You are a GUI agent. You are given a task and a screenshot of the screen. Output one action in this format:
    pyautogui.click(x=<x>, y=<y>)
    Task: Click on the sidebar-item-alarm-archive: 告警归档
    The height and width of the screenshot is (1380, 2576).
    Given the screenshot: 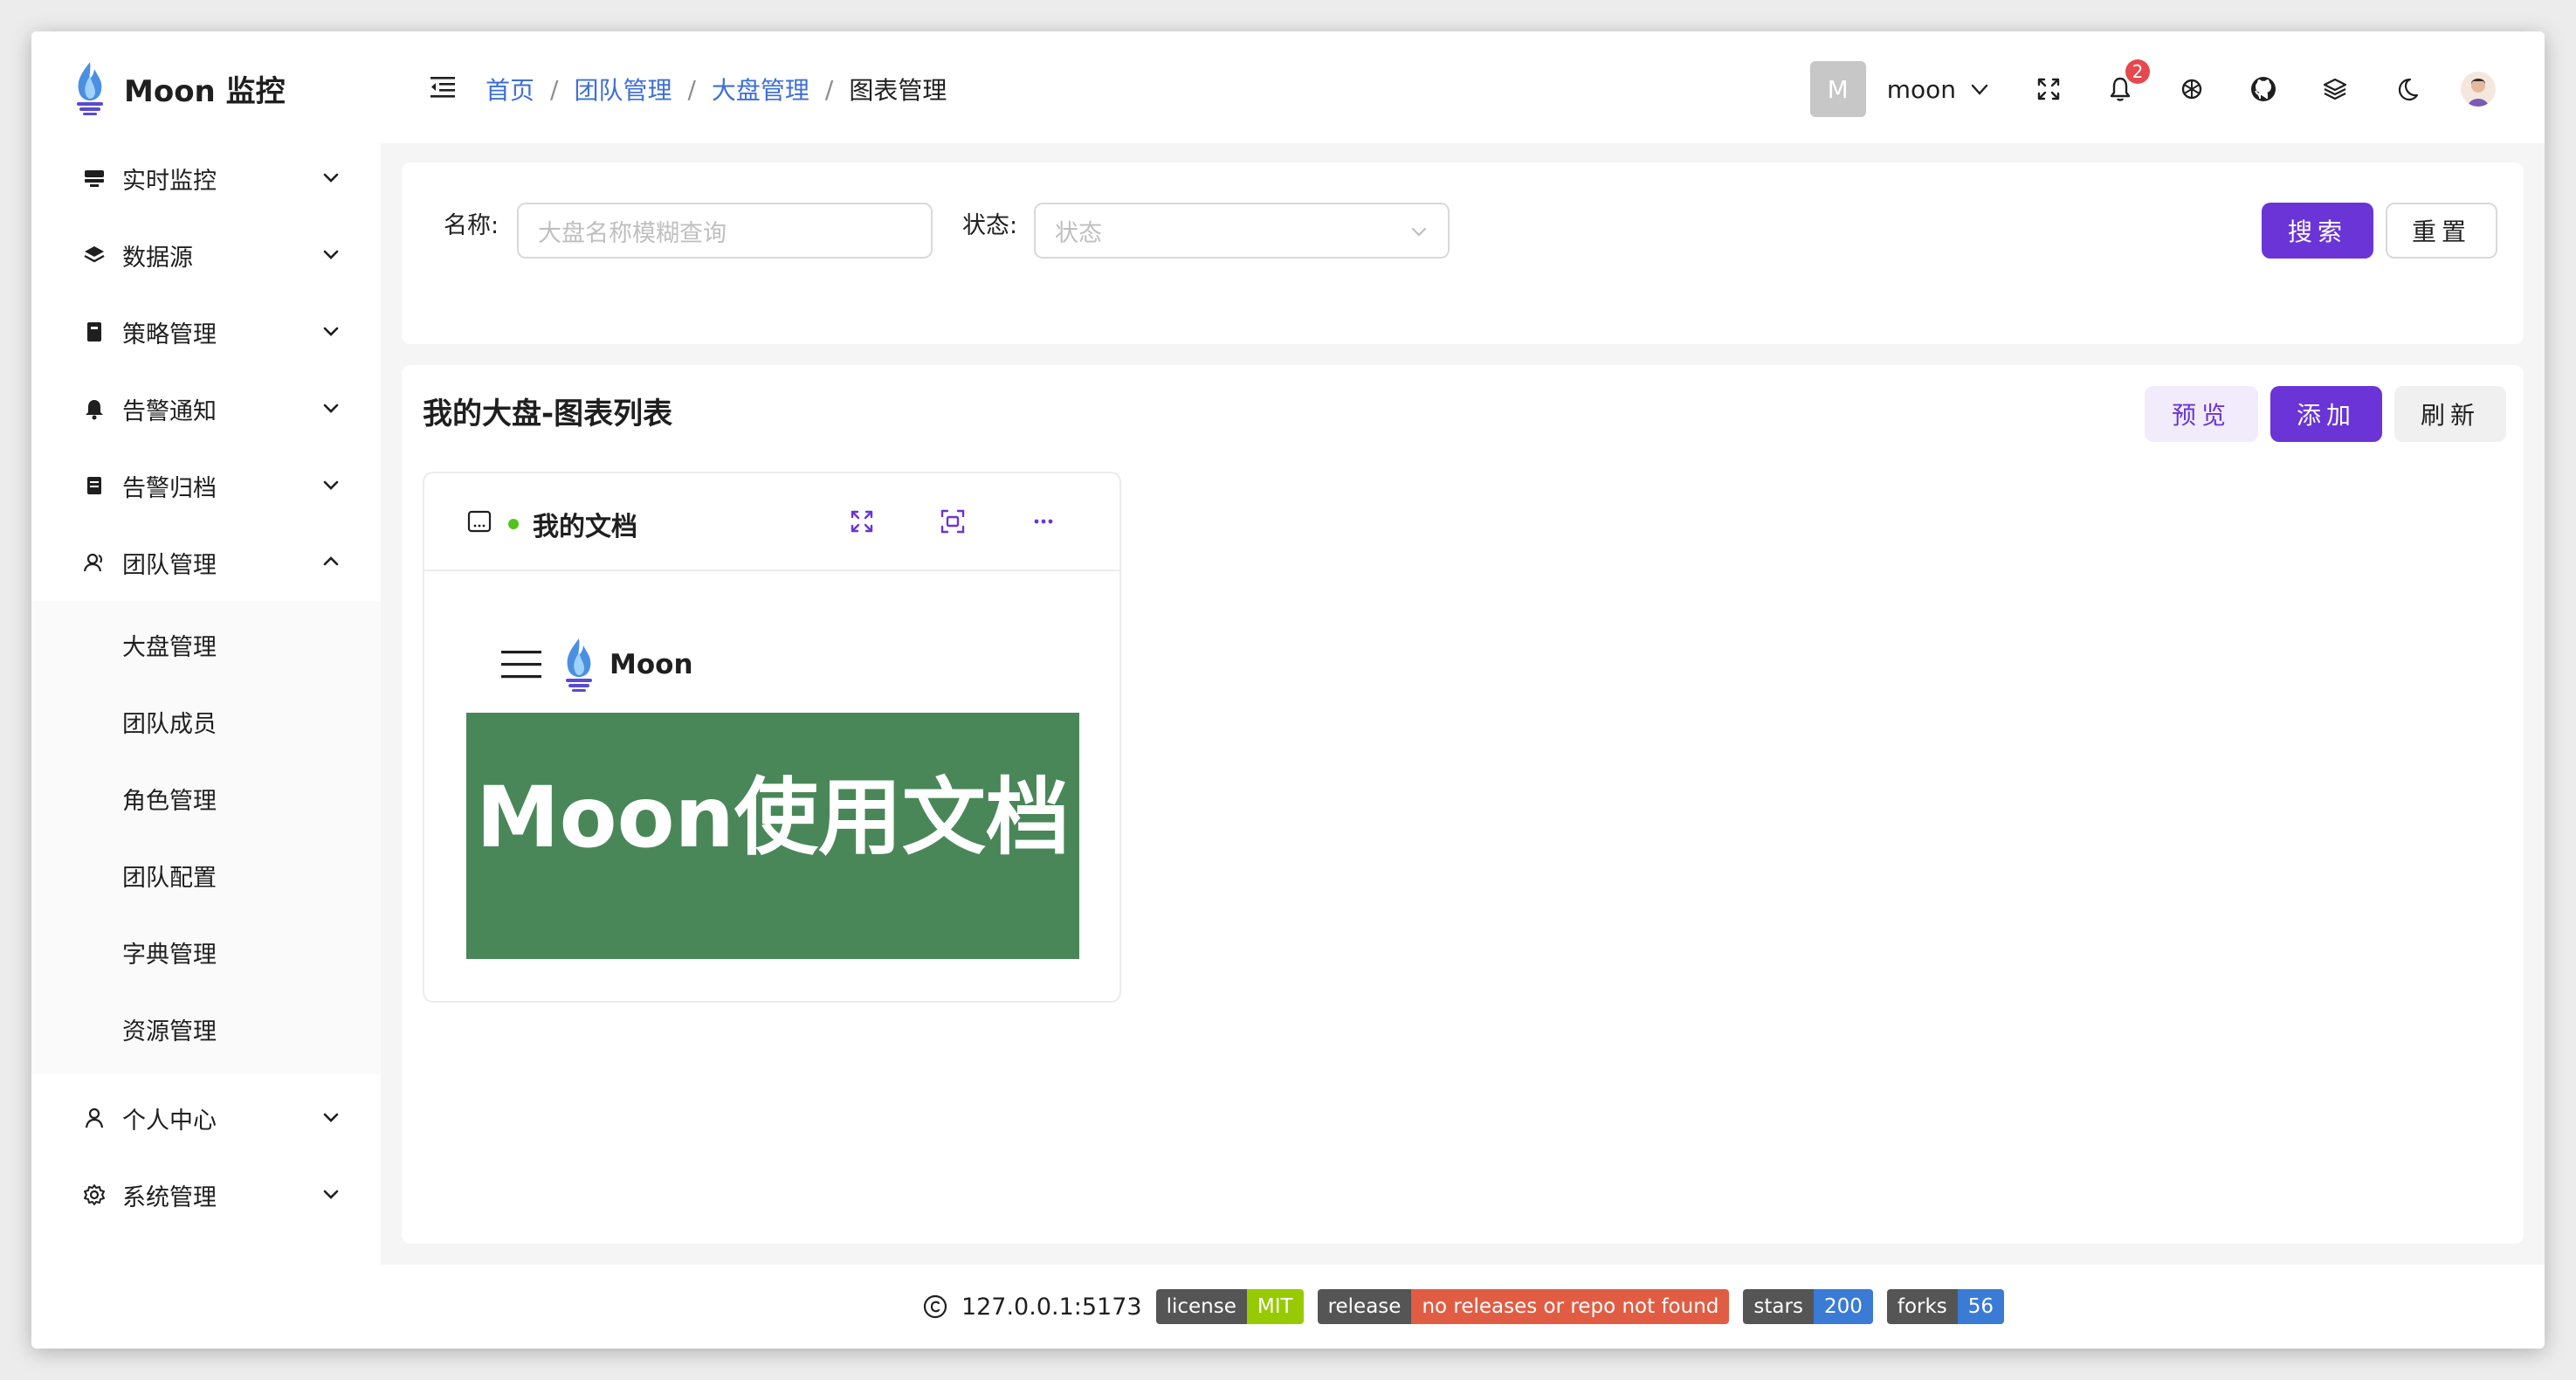 What is the action you would take?
    pyautogui.click(x=206, y=485)
    